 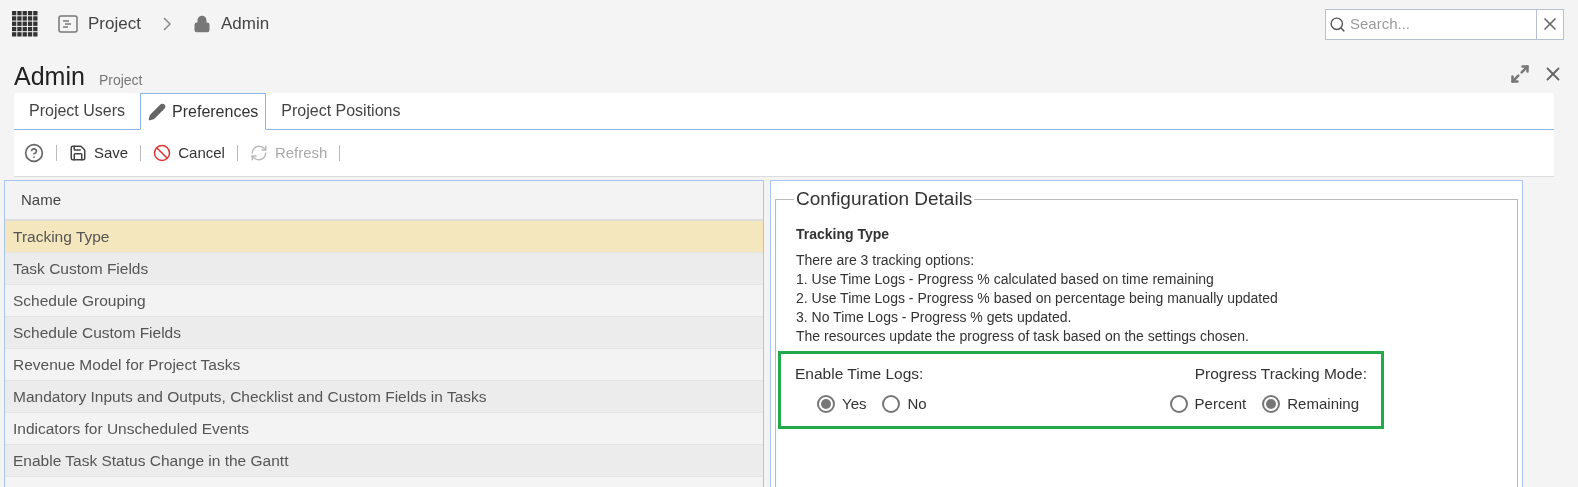 I want to click on radio-label: No, so click(x=917, y=404).